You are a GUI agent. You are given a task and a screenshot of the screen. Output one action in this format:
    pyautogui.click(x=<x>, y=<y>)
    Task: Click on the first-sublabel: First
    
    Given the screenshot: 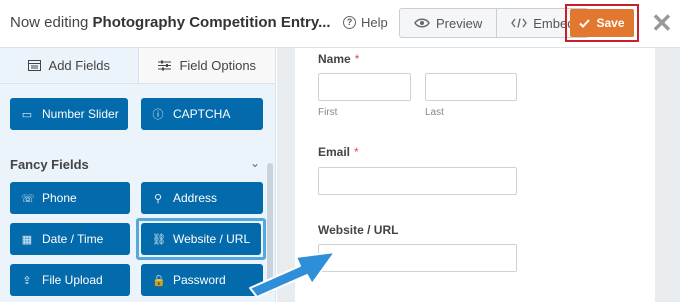 What is the action you would take?
    pyautogui.click(x=328, y=112)
    